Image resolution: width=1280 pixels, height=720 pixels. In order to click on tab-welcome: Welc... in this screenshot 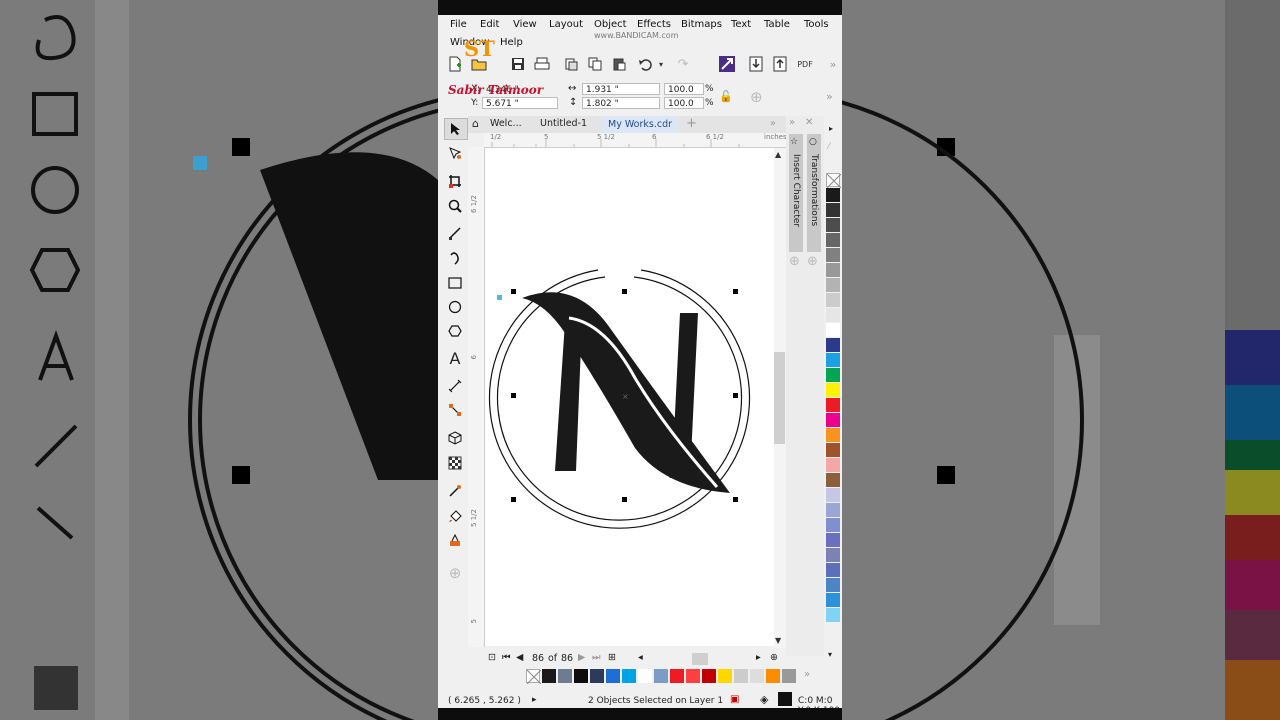, I will do `click(506, 123)`.